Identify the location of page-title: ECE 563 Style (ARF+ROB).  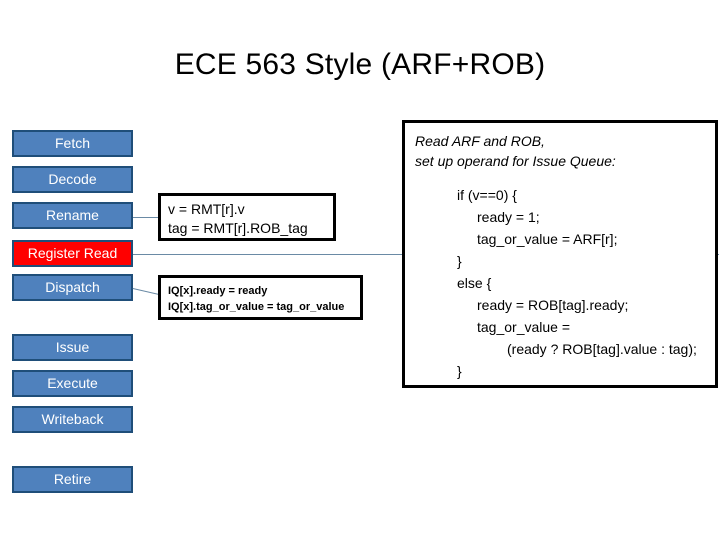
(360, 64).